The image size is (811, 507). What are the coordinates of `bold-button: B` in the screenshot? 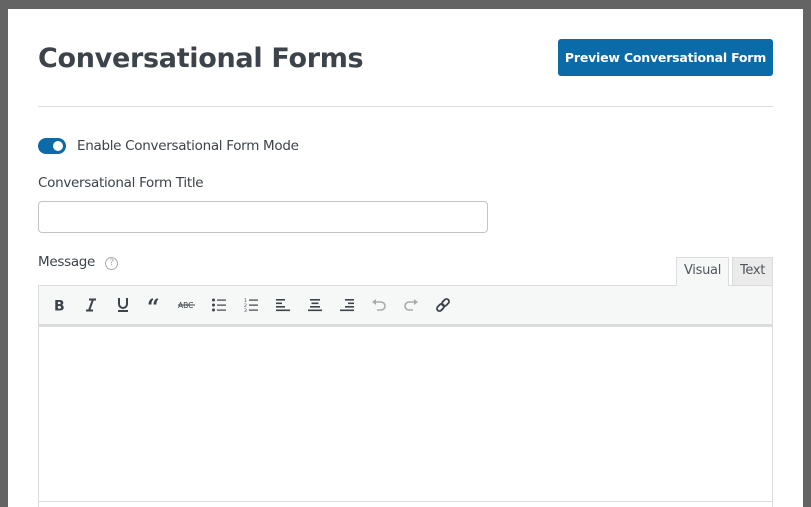 It's located at (59, 305).